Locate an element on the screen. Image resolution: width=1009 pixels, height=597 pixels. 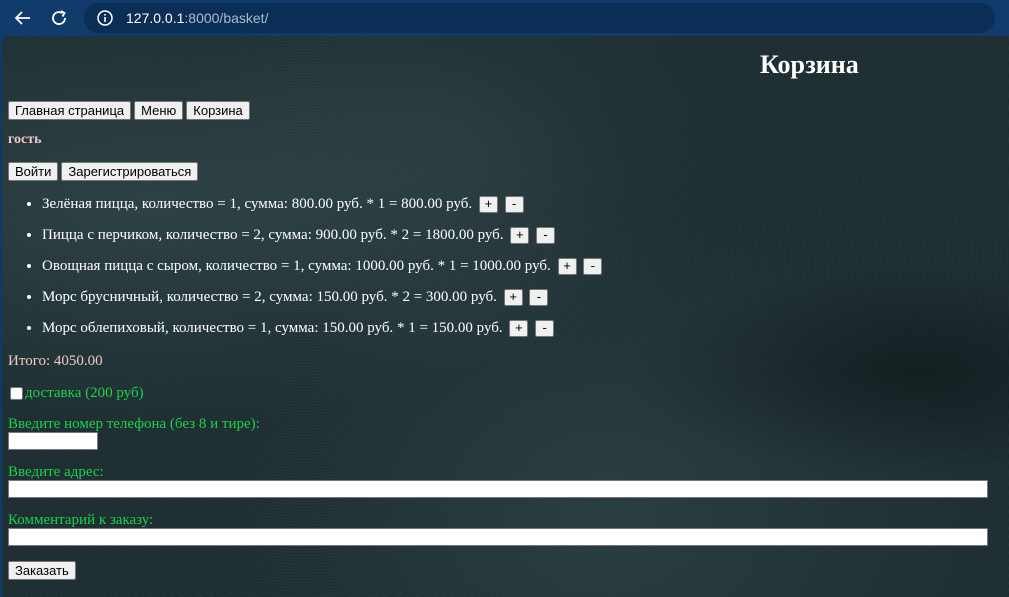
main-nav: Главная страница Меню Корзина is located at coordinates (129, 110).